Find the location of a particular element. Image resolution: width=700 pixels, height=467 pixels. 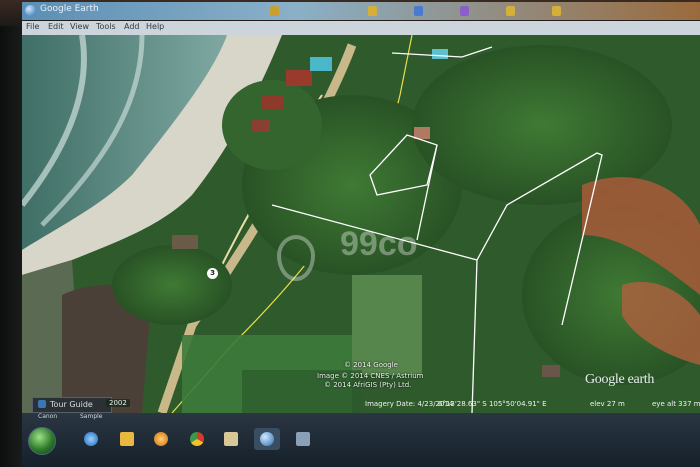

route-marker: 3 is located at coordinates (212, 273).